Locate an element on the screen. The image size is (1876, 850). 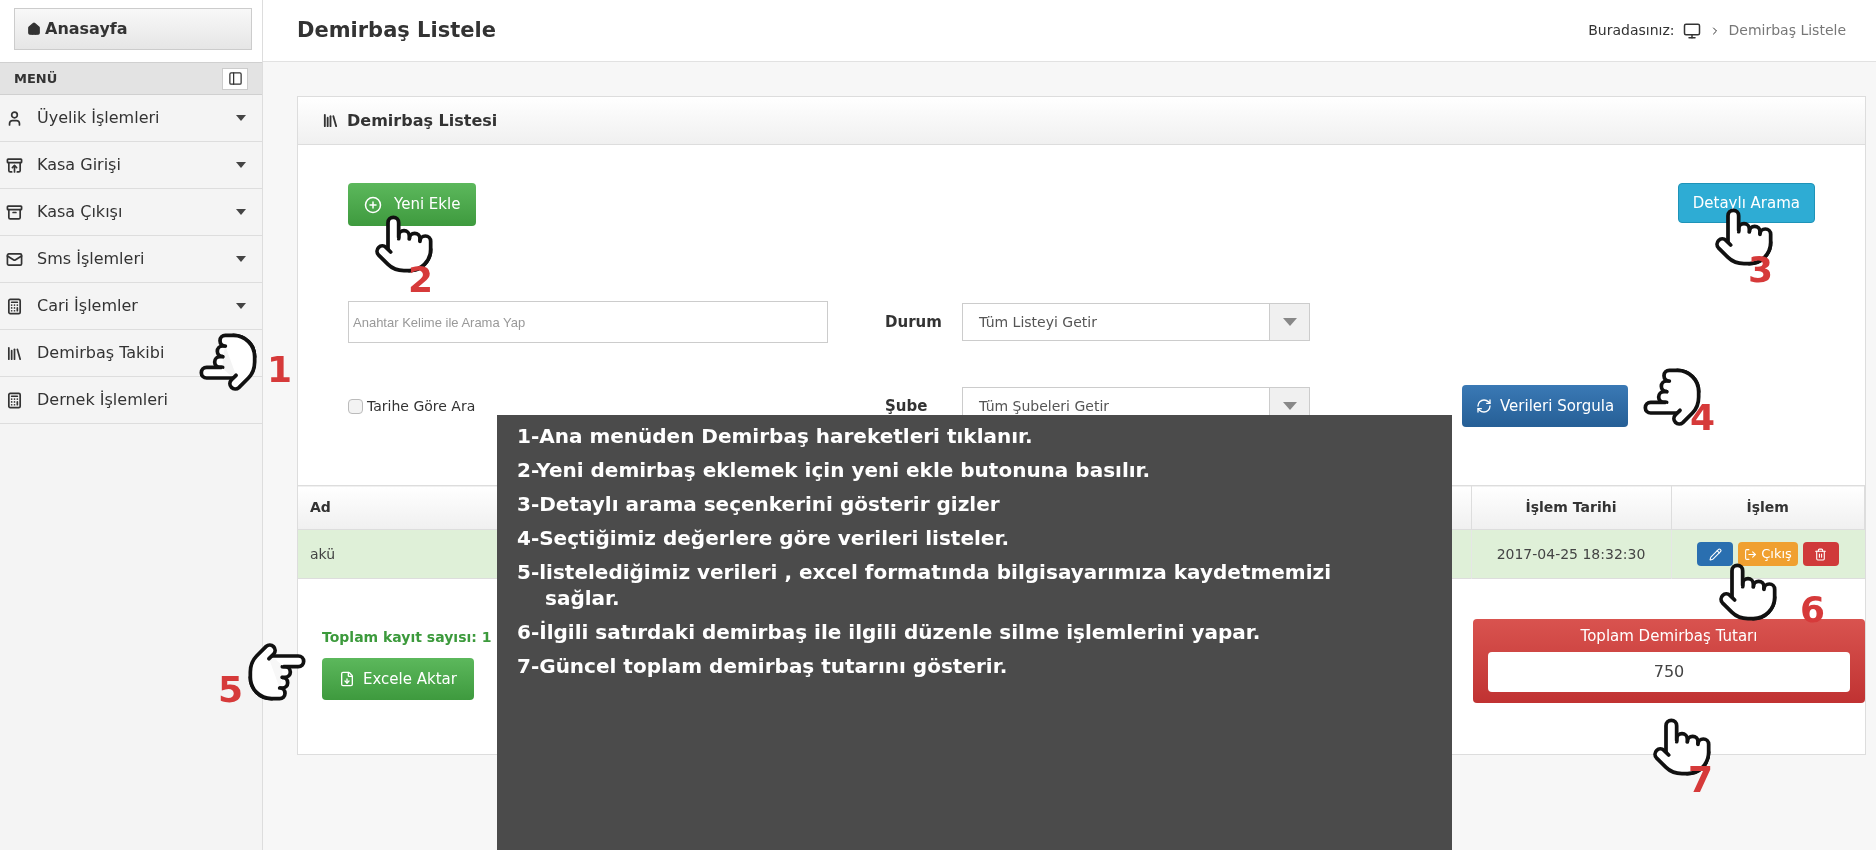
select-field: Tüm Listeyi Getir is located at coordinates (1136, 322).